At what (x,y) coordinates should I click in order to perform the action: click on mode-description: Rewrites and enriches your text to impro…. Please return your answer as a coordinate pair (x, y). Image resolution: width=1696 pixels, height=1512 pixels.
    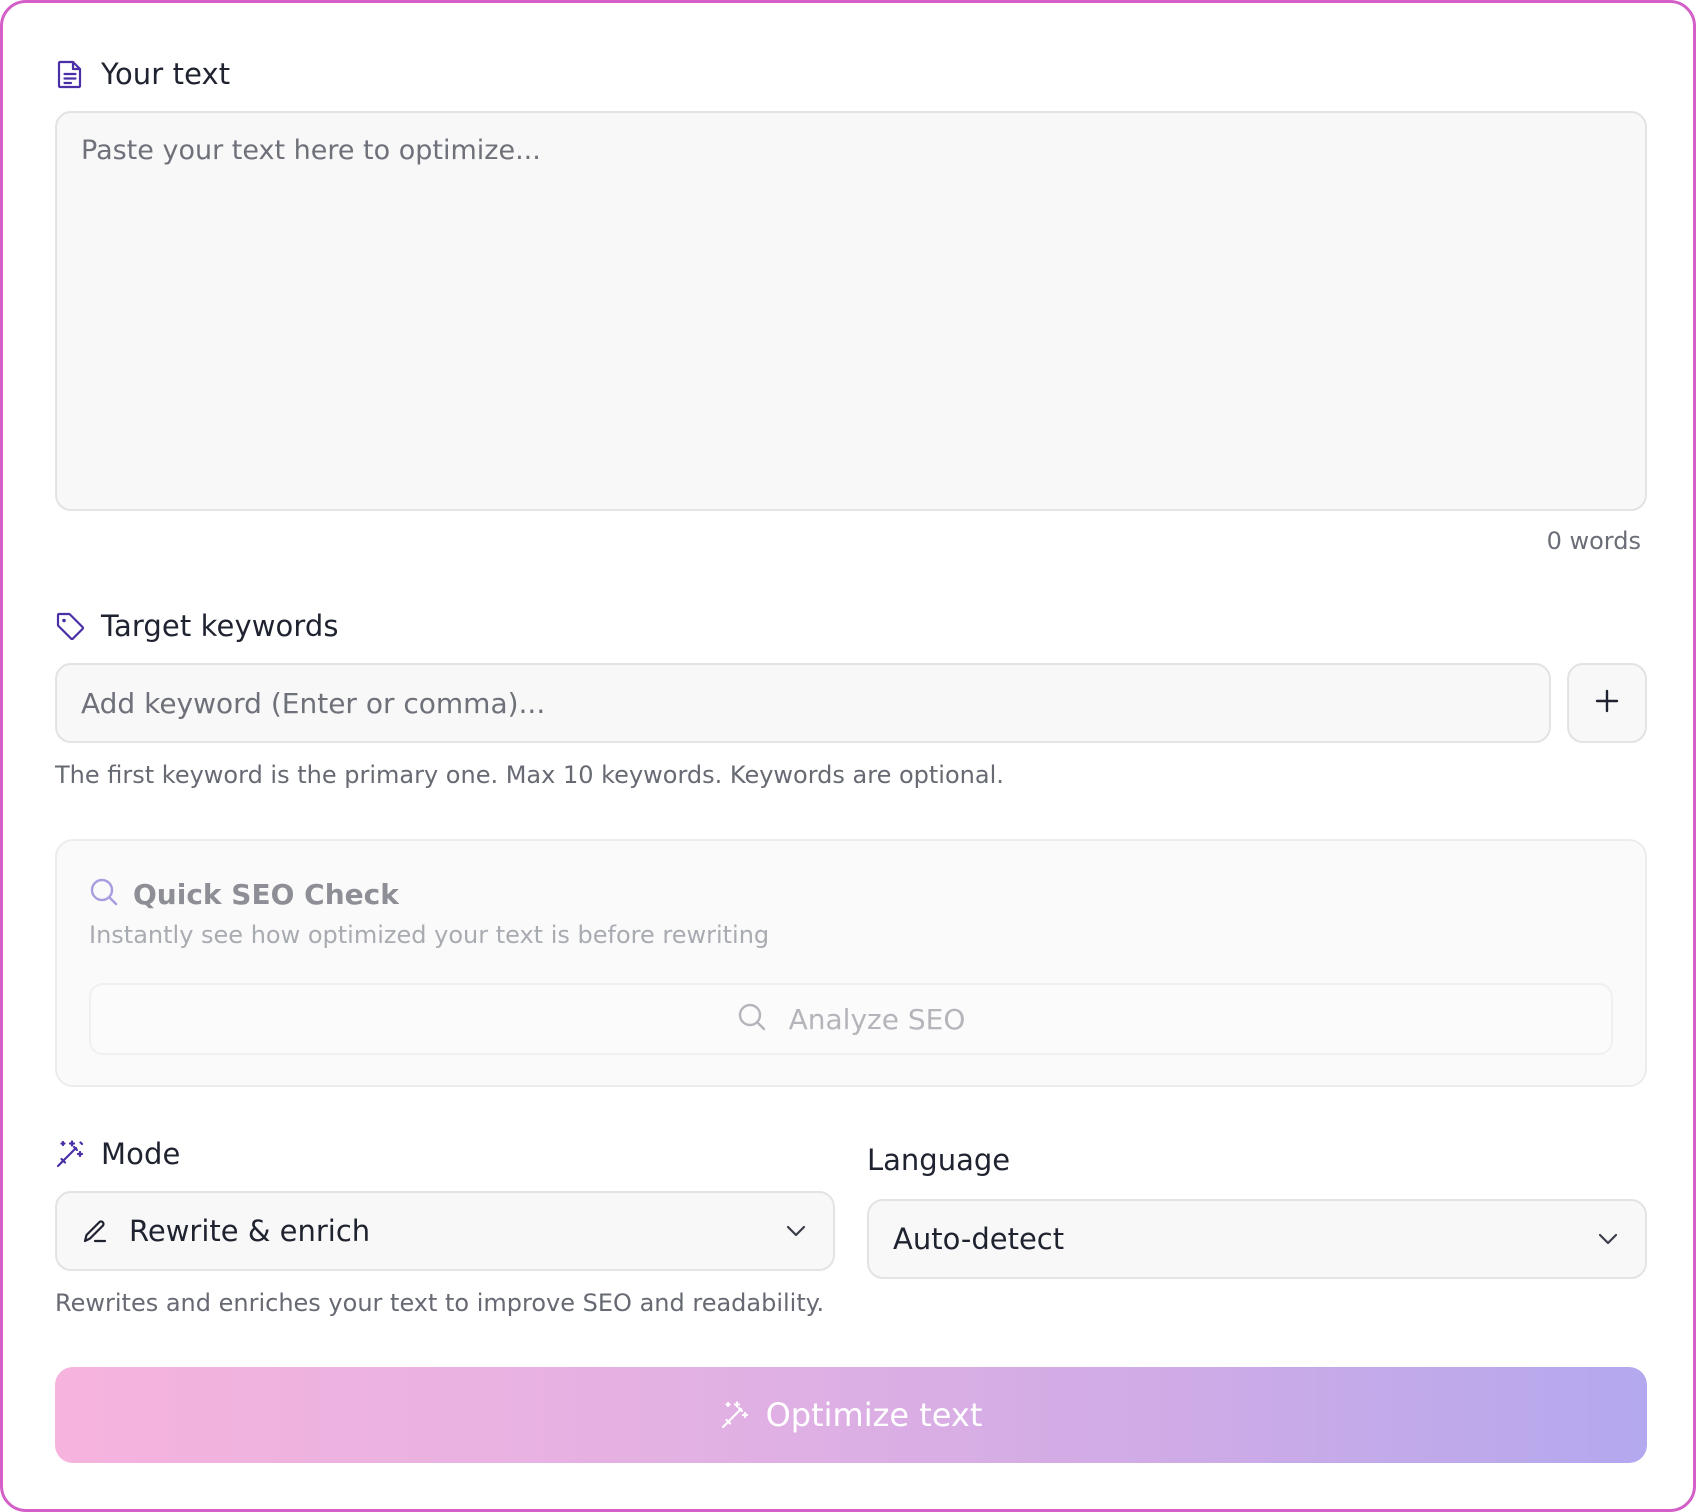
    Looking at the image, I should click on (440, 1303).